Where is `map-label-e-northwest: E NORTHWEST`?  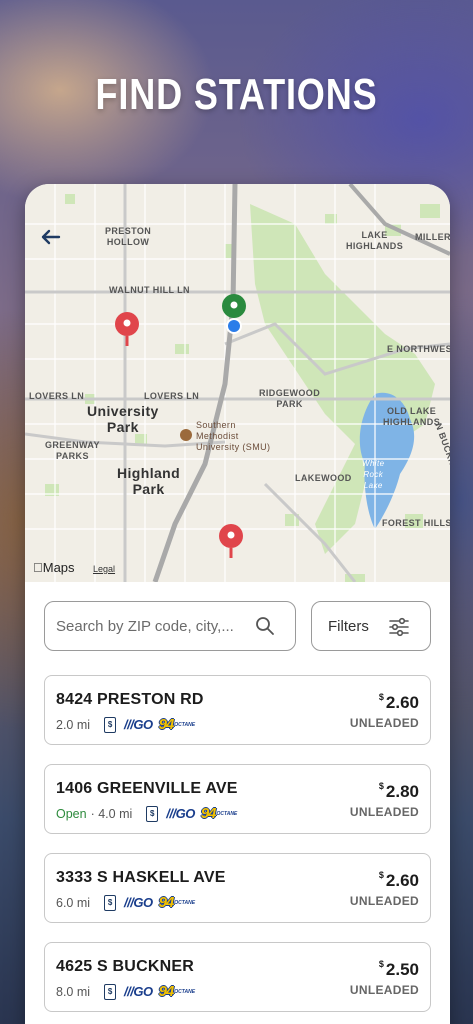 map-label-e-northwest: E NORTHWEST is located at coordinates (418, 349).